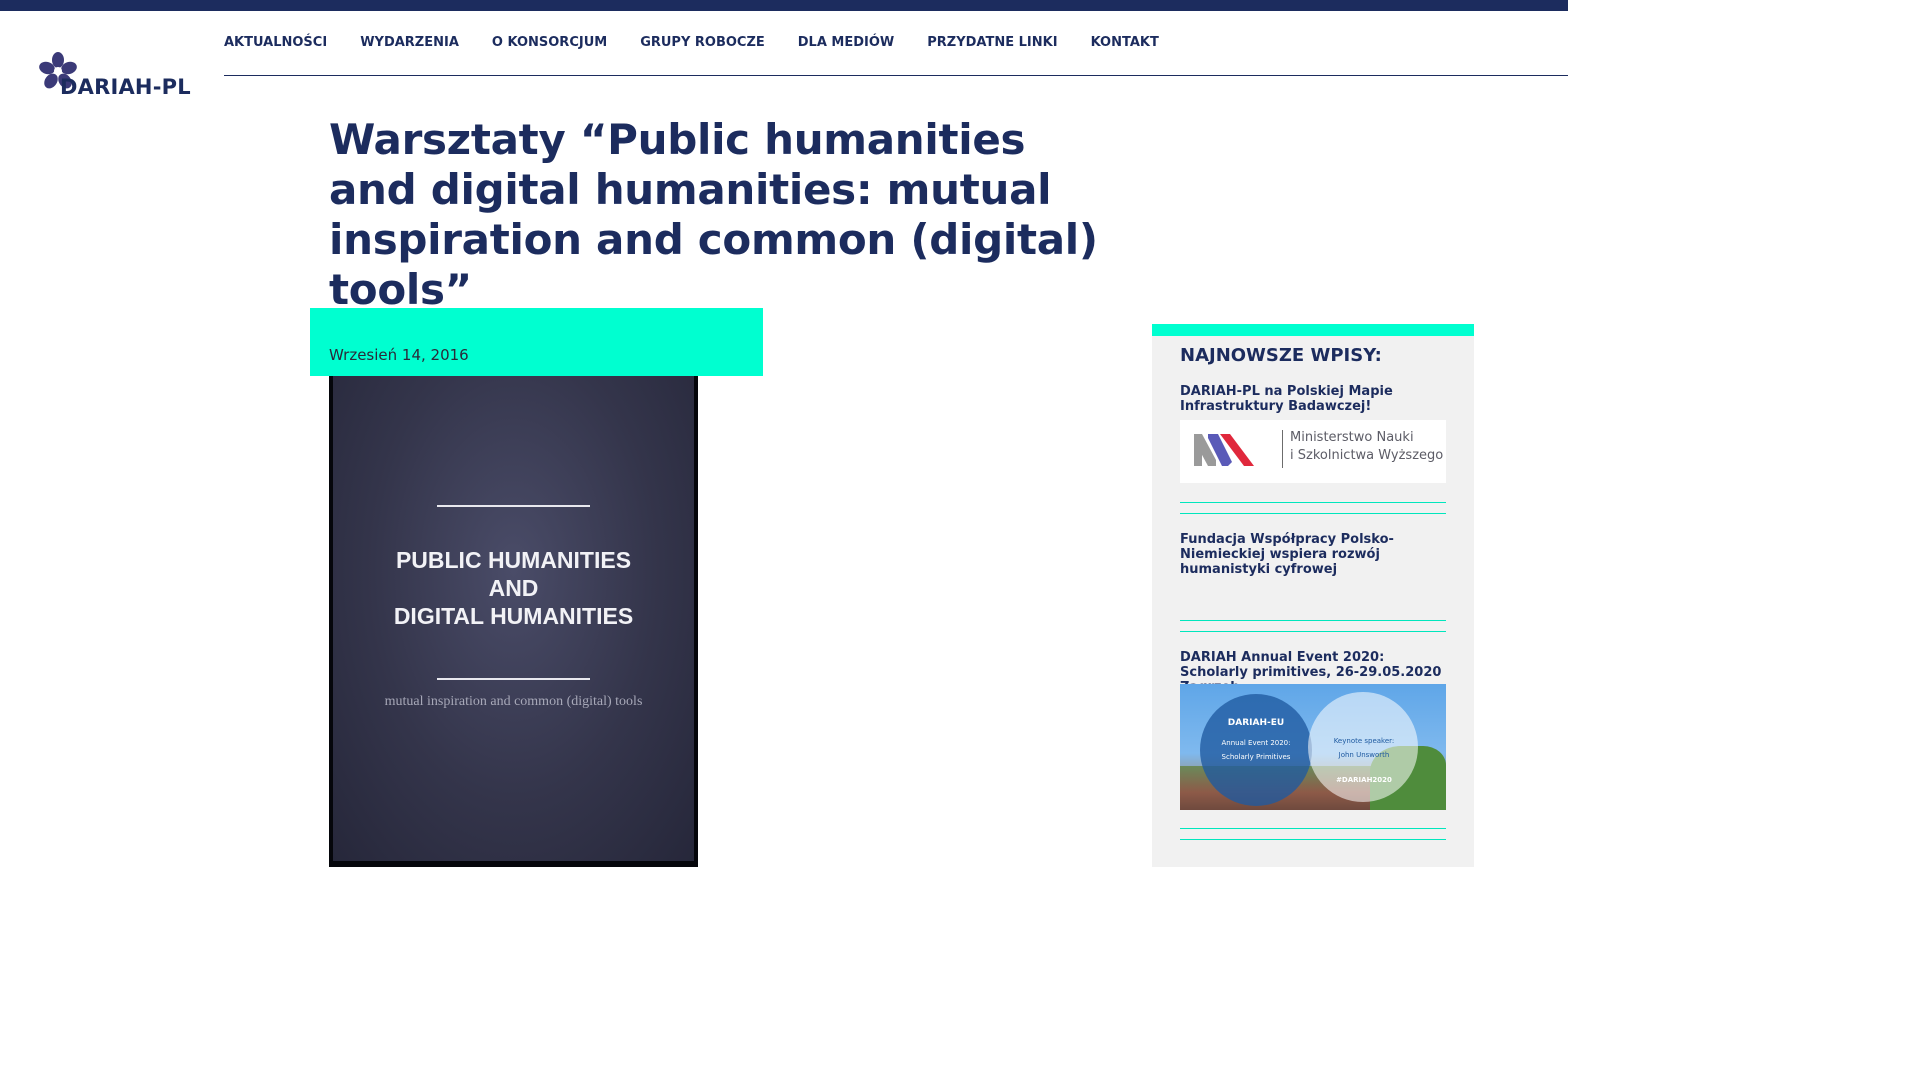 Image resolution: width=1920 pixels, height=1080 pixels. What do you see at coordinates (399, 355) in the screenshot?
I see `post-date: Wrzesień 14, 2016` at bounding box center [399, 355].